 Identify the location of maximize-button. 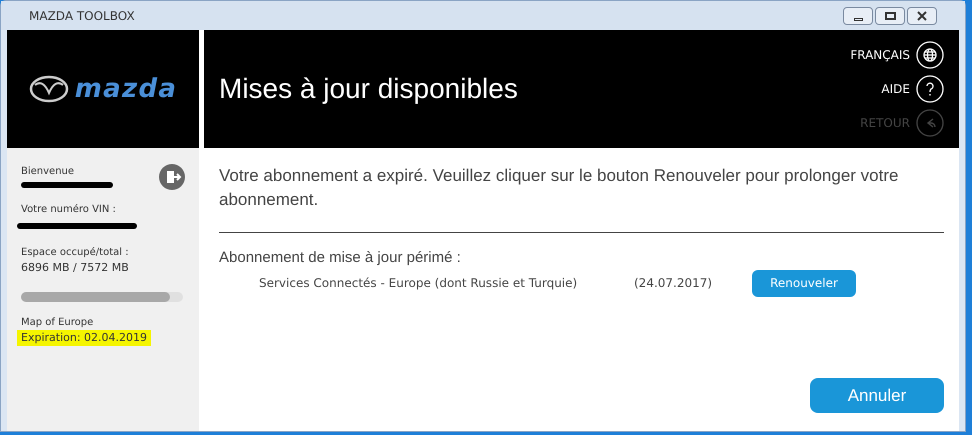
(890, 15).